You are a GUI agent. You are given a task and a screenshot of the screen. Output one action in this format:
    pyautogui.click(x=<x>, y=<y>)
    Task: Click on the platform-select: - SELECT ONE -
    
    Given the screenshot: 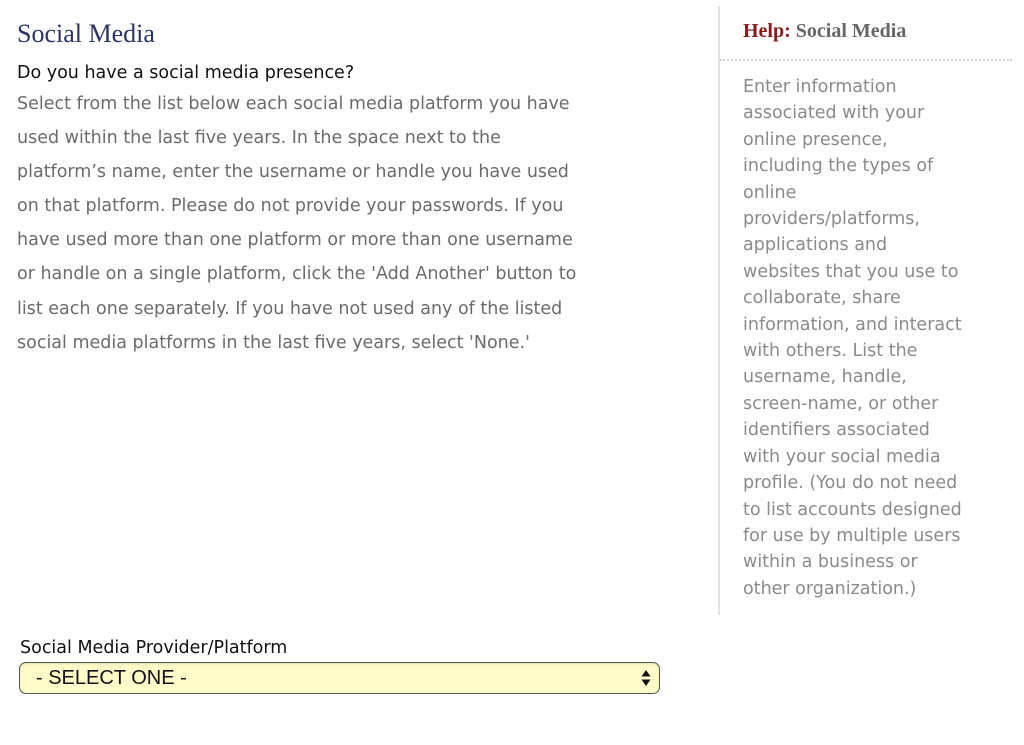 What is the action you would take?
    pyautogui.click(x=339, y=678)
    